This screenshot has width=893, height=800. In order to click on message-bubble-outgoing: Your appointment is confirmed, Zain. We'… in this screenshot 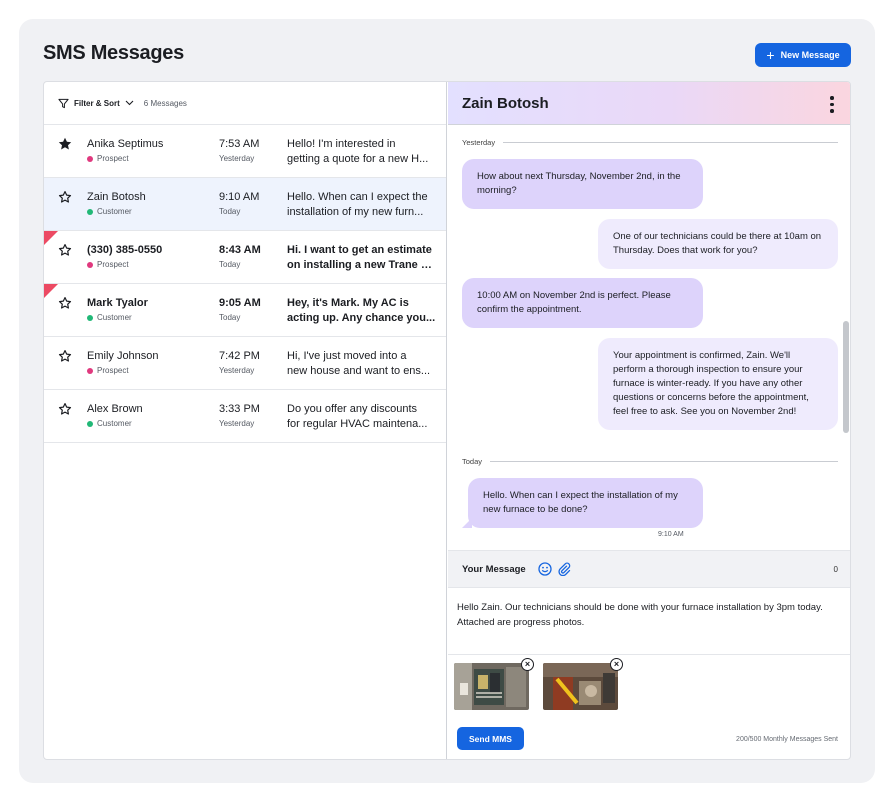, I will do `click(718, 384)`.